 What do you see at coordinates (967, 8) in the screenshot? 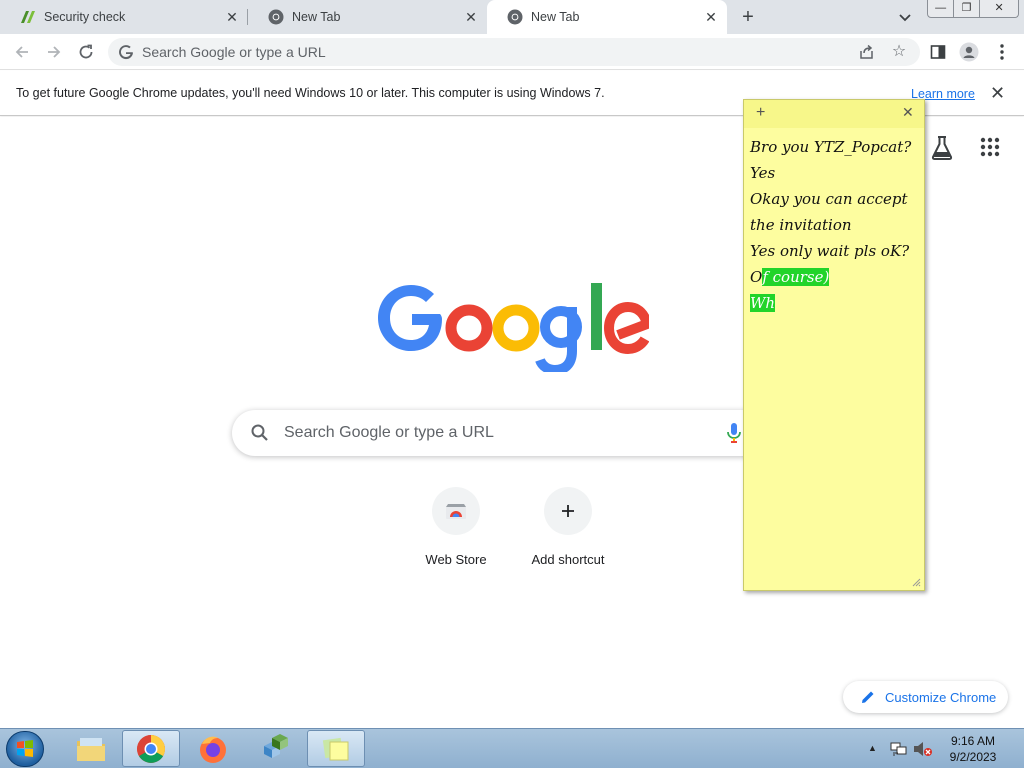
I see `restore-button: ❐` at bounding box center [967, 8].